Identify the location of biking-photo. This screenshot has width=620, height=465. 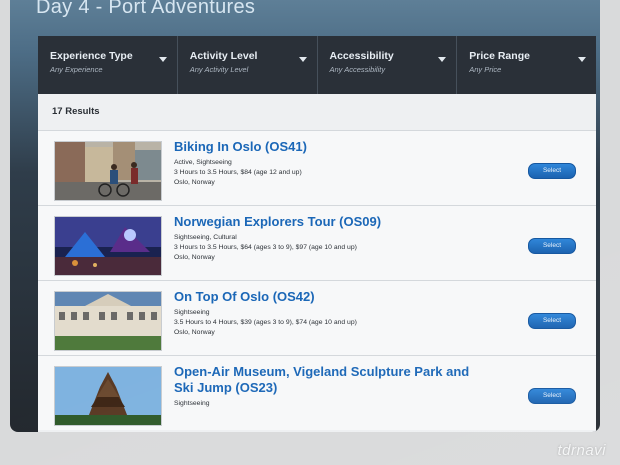
(108, 171).